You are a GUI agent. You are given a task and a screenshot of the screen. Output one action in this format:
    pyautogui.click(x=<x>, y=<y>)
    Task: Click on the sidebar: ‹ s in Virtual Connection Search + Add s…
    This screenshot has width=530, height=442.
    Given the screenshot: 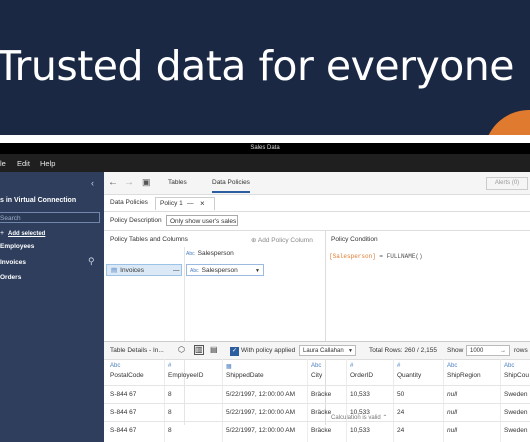 What is the action you would take?
    pyautogui.click(x=52, y=307)
    